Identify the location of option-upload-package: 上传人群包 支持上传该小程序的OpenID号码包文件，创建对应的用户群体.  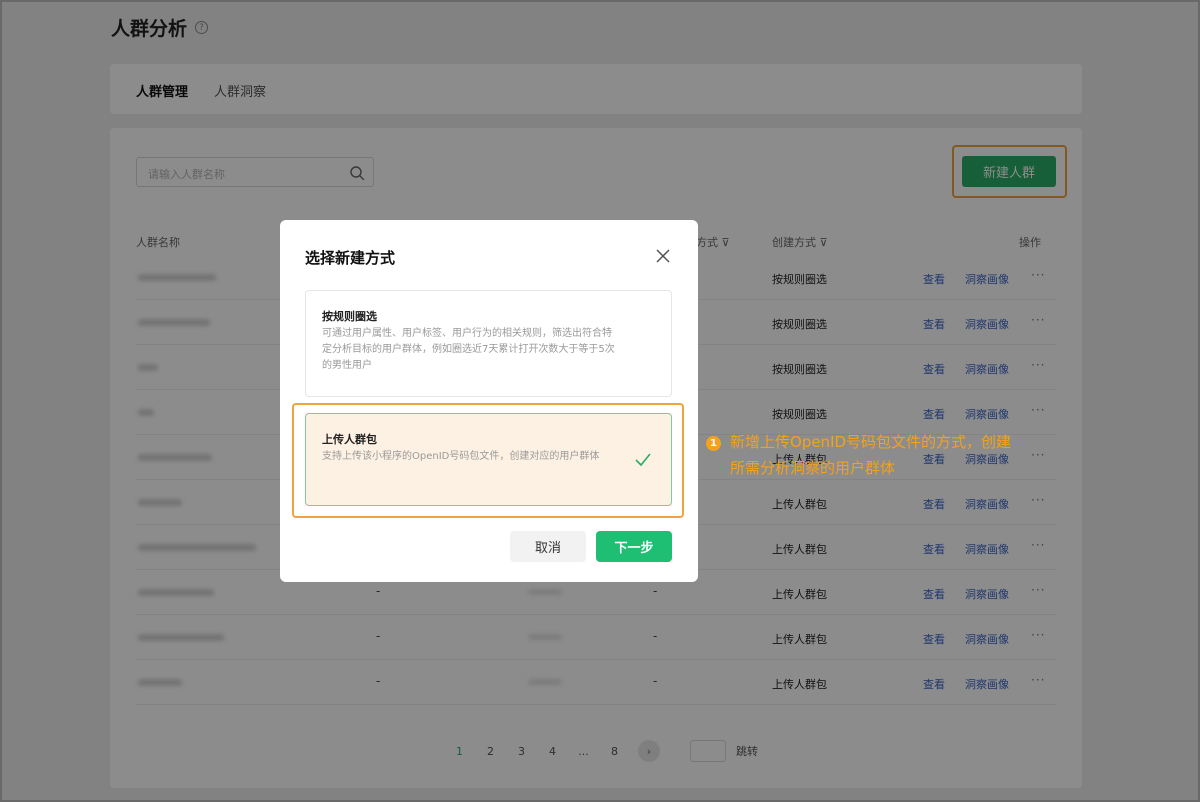
(488, 459).